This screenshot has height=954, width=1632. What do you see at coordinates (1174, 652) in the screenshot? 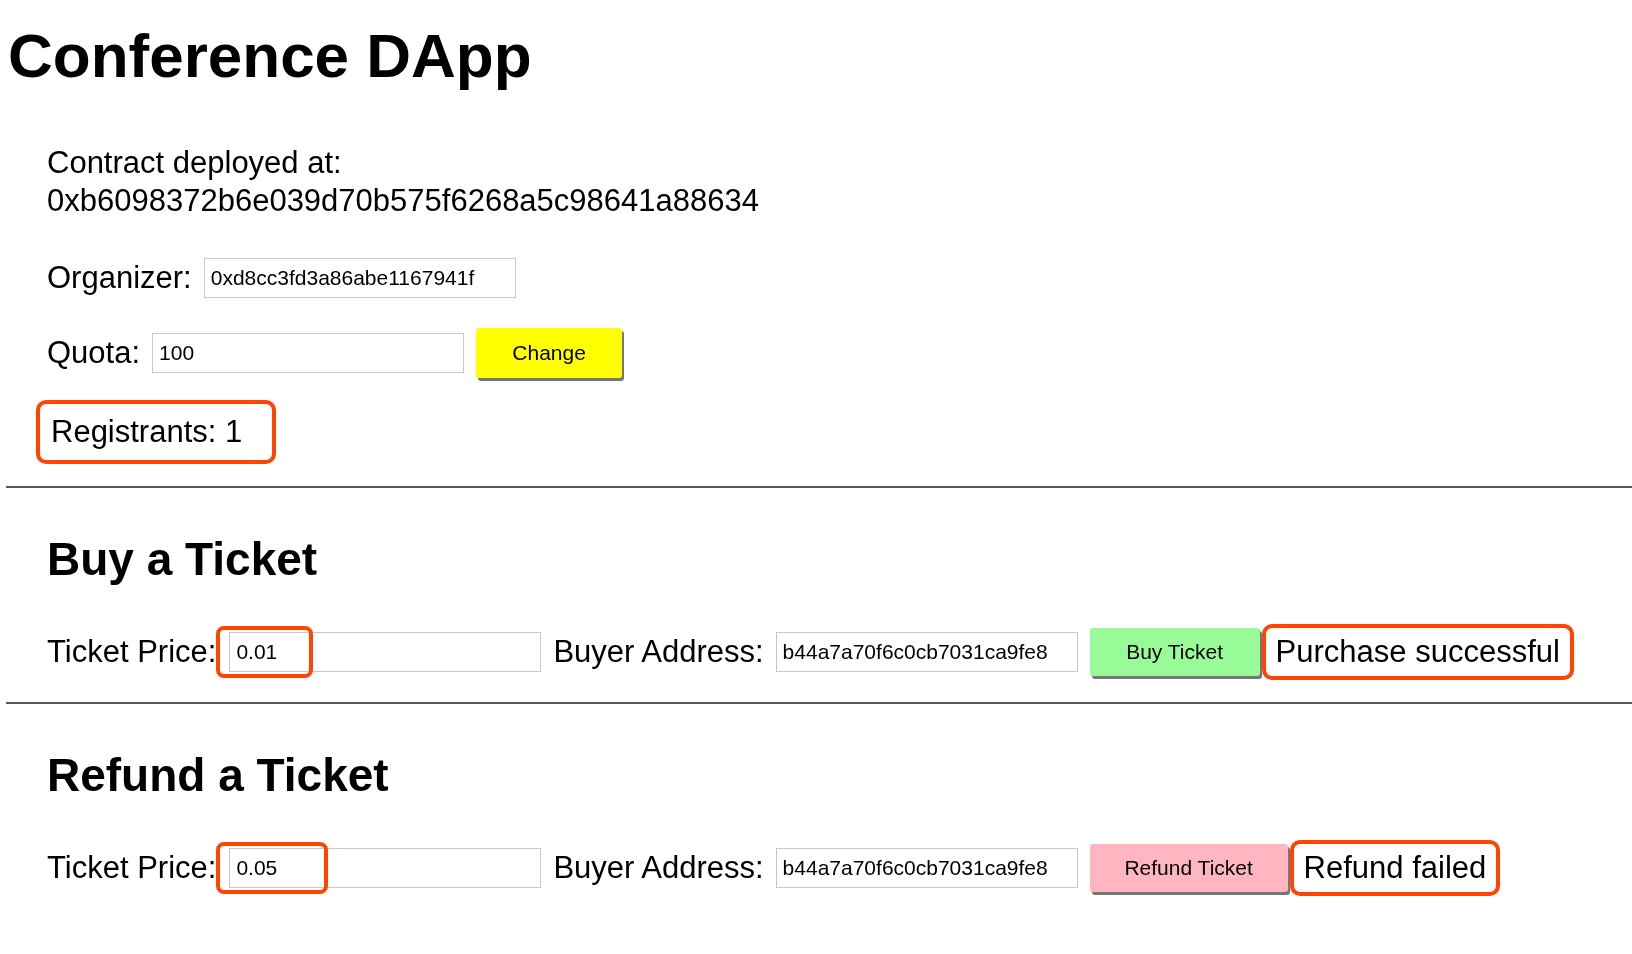
I see `buy-ticket-button: Buy Ticket` at bounding box center [1174, 652].